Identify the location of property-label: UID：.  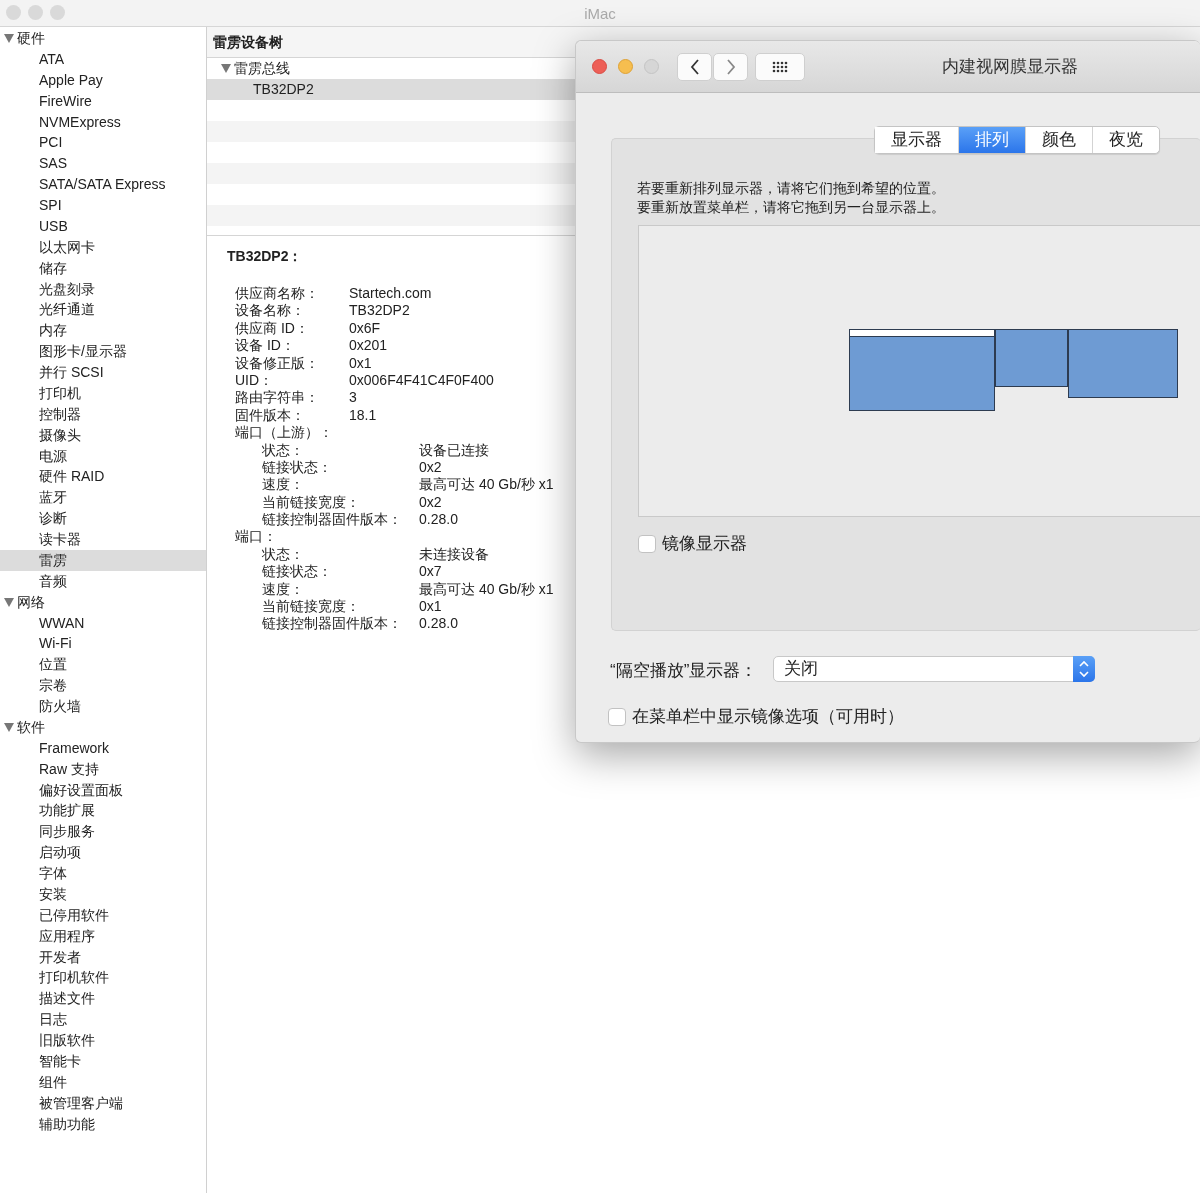
(255, 380).